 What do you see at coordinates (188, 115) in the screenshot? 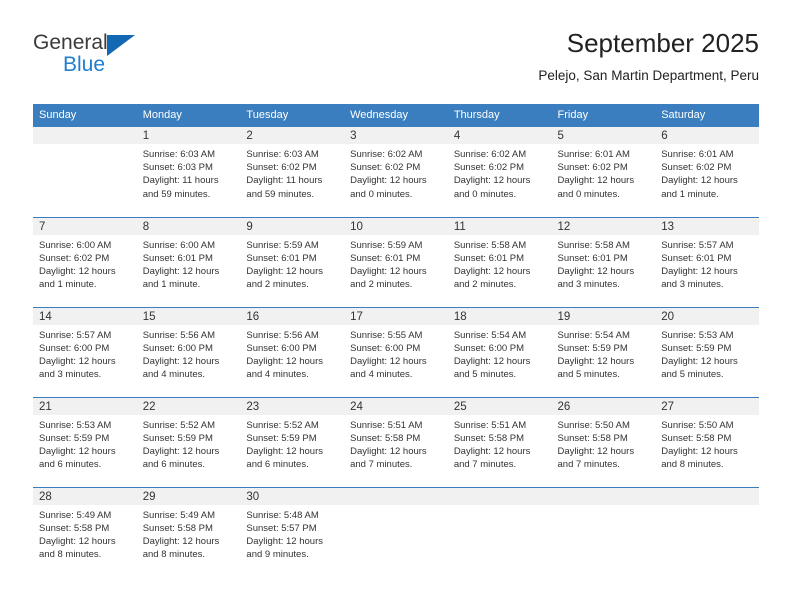
I see `weekday-header-monday: Monday` at bounding box center [188, 115].